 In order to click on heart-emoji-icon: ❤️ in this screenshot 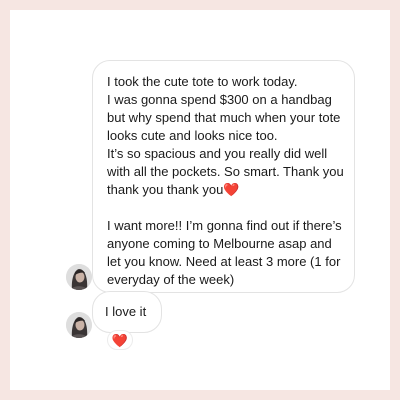, I will do `click(231, 189)`.